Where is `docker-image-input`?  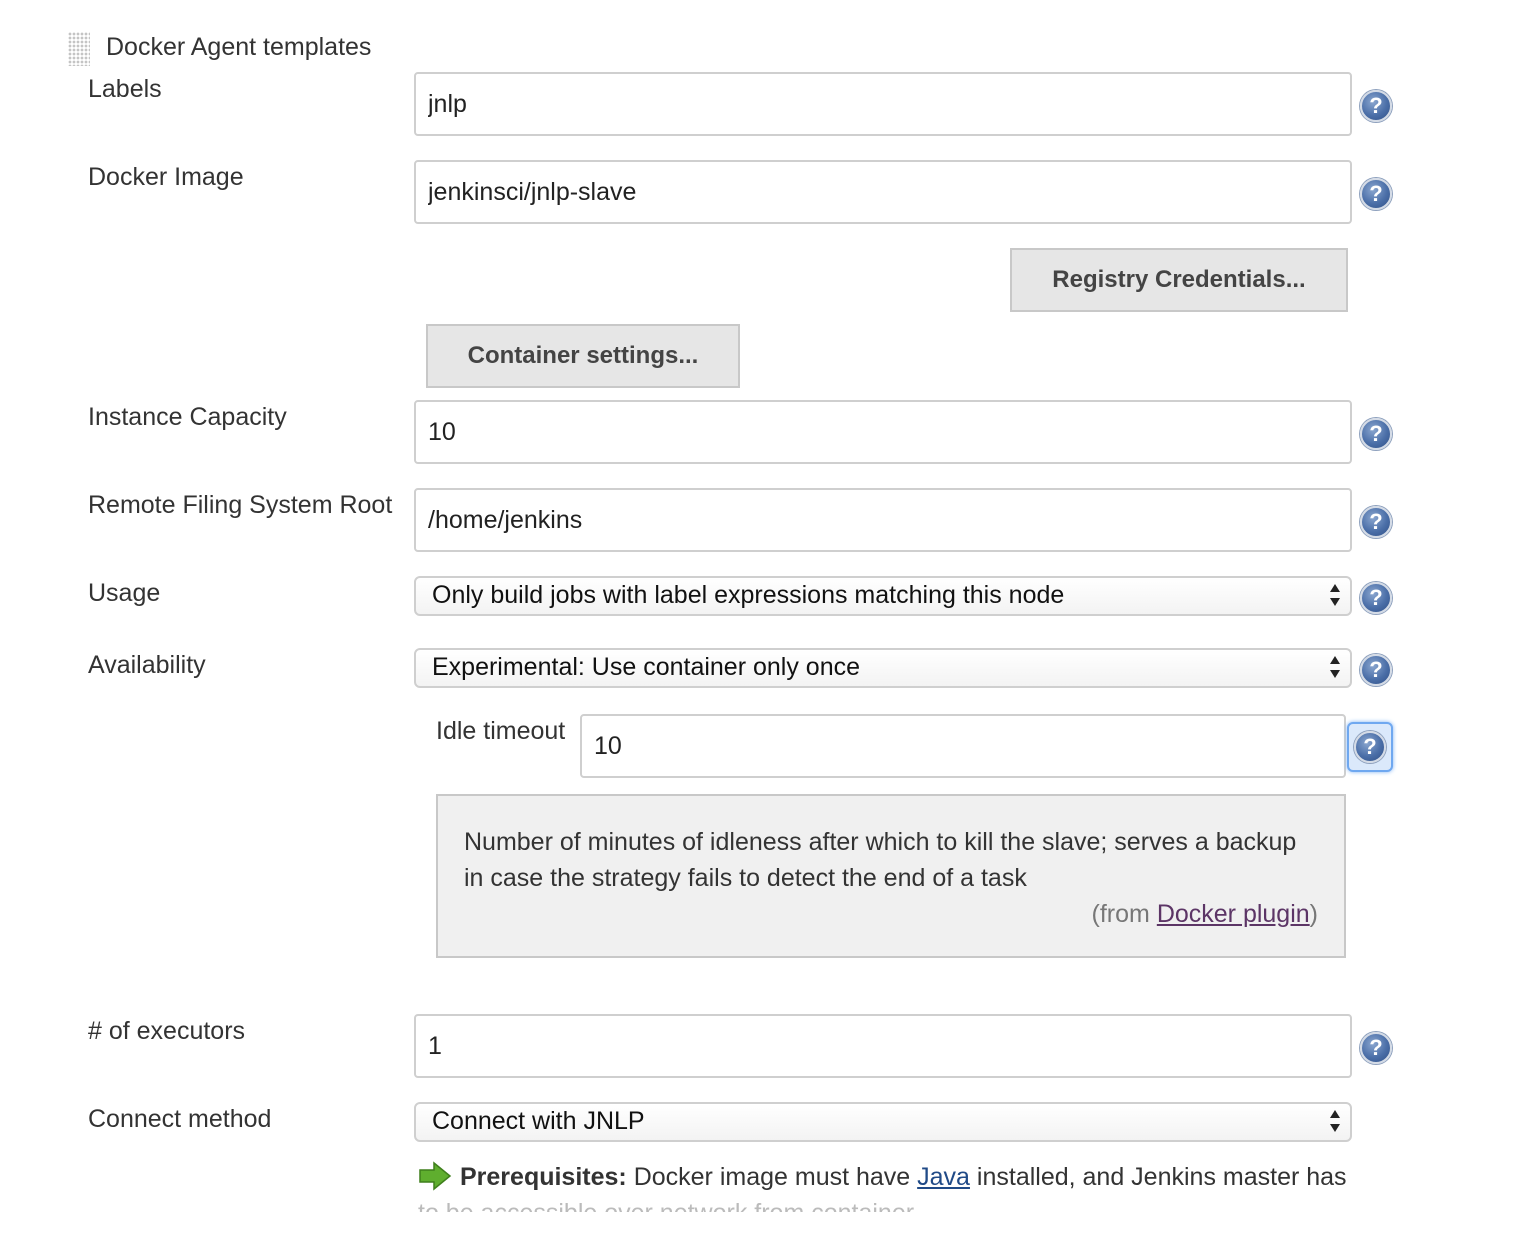
docker-image-input is located at coordinates (883, 192).